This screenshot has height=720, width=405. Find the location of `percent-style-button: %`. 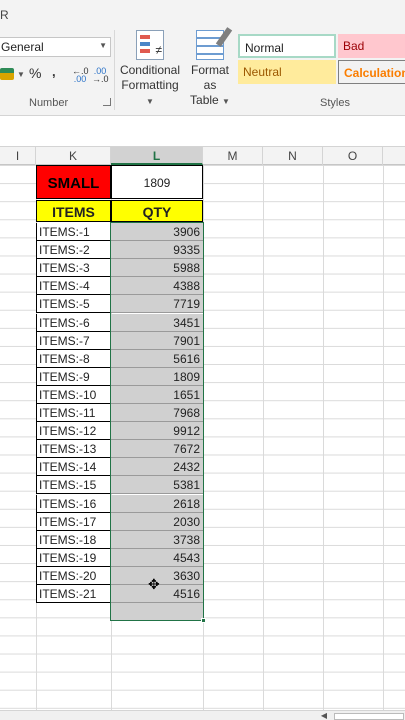

percent-style-button: % is located at coordinates (35, 75).